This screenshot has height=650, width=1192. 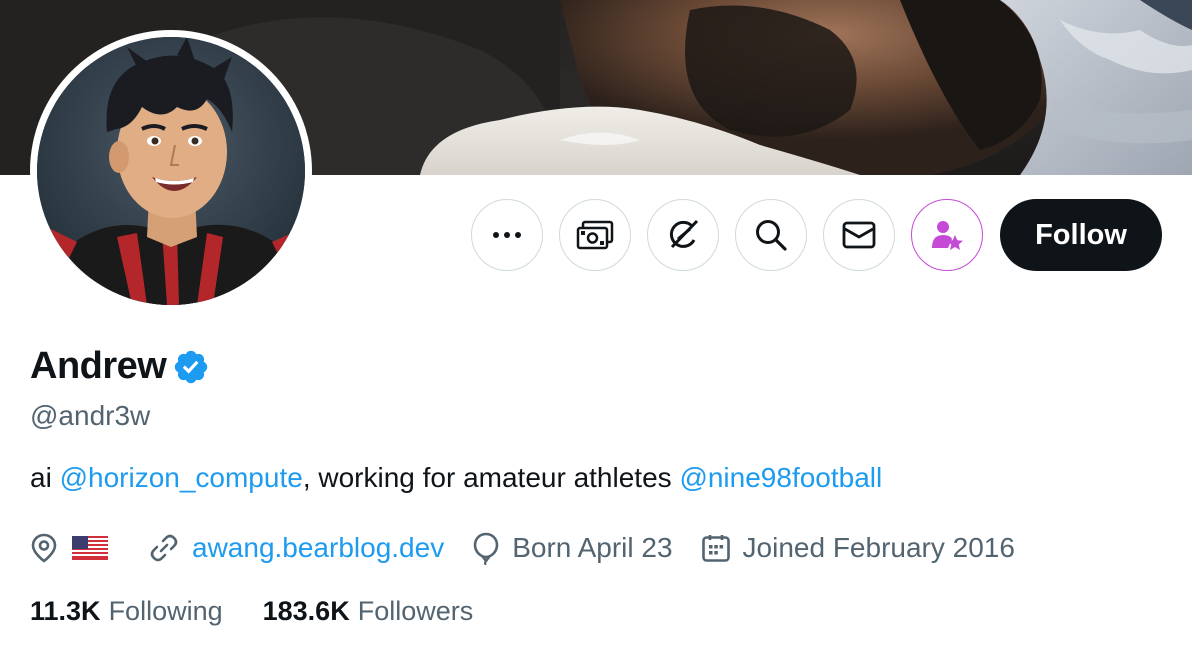 I want to click on money-icon, so click(x=595, y=235).